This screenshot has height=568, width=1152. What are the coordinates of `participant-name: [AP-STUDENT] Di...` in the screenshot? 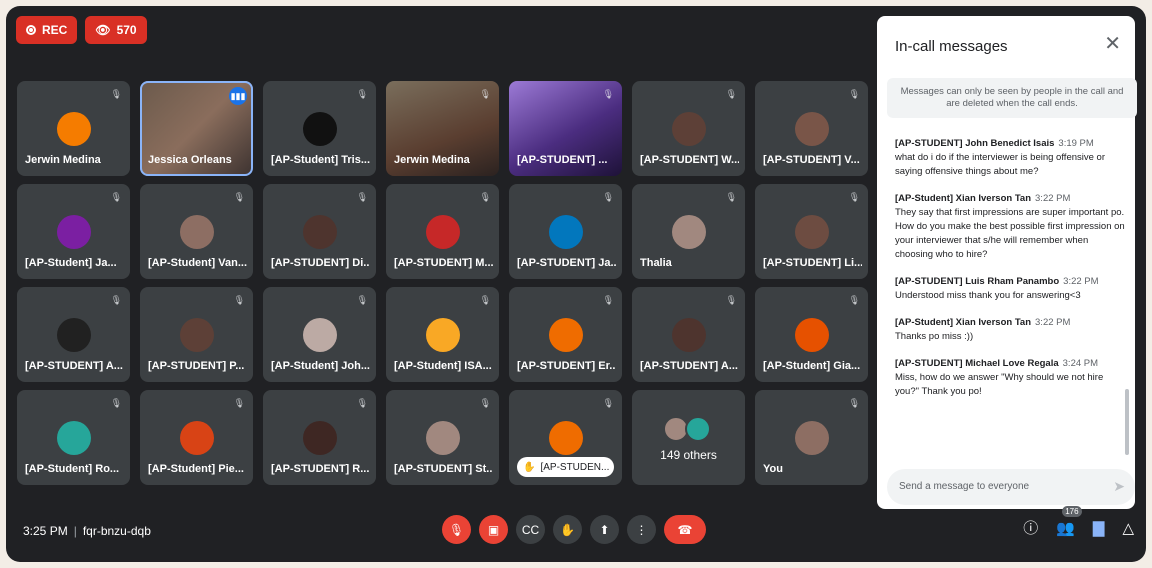 It's located at (320, 263).